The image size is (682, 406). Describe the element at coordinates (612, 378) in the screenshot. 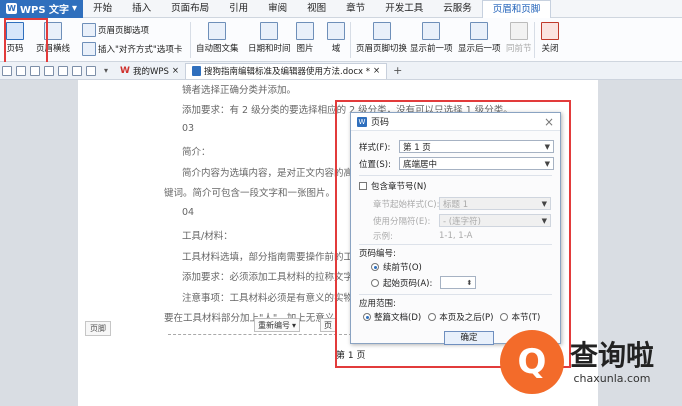

I see `watermark-en: chaxunla.com` at that location.